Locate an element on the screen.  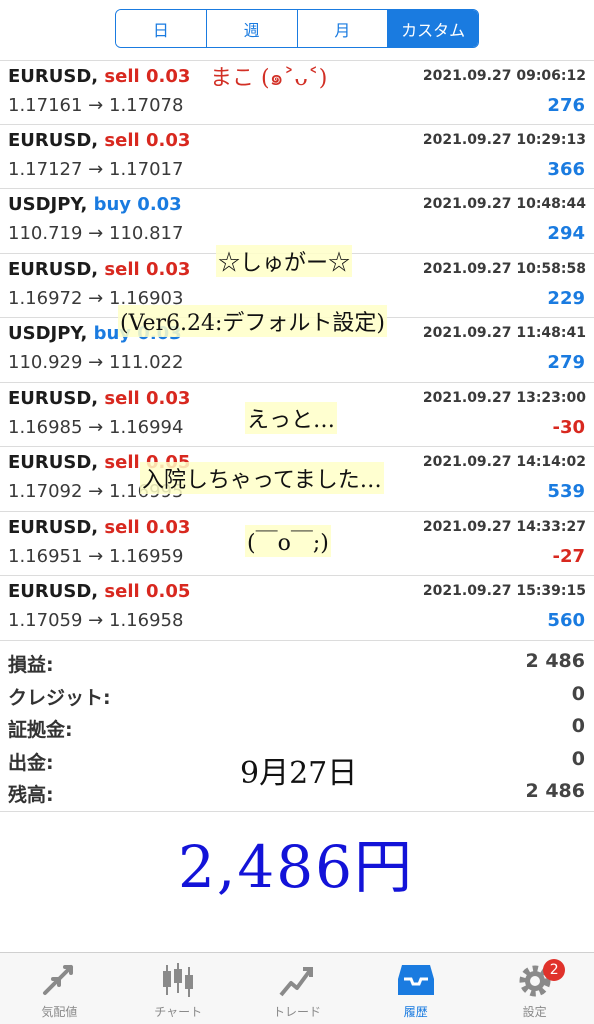
trade-datetime: 2021.09.27 15:39:15 is located at coordinates (504, 591).